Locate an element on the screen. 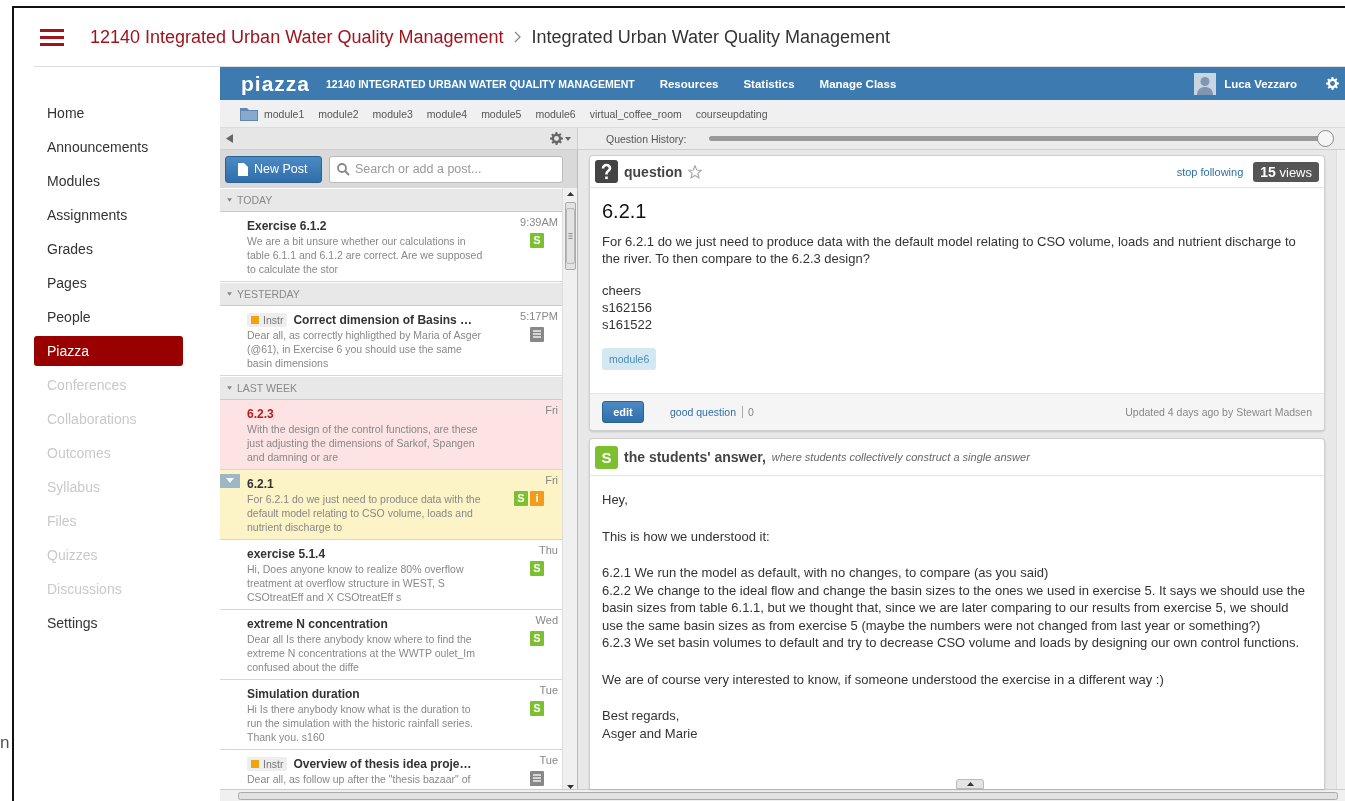 This screenshot has height=801, width=1345. sidebar-item: Settings is located at coordinates (108, 623).